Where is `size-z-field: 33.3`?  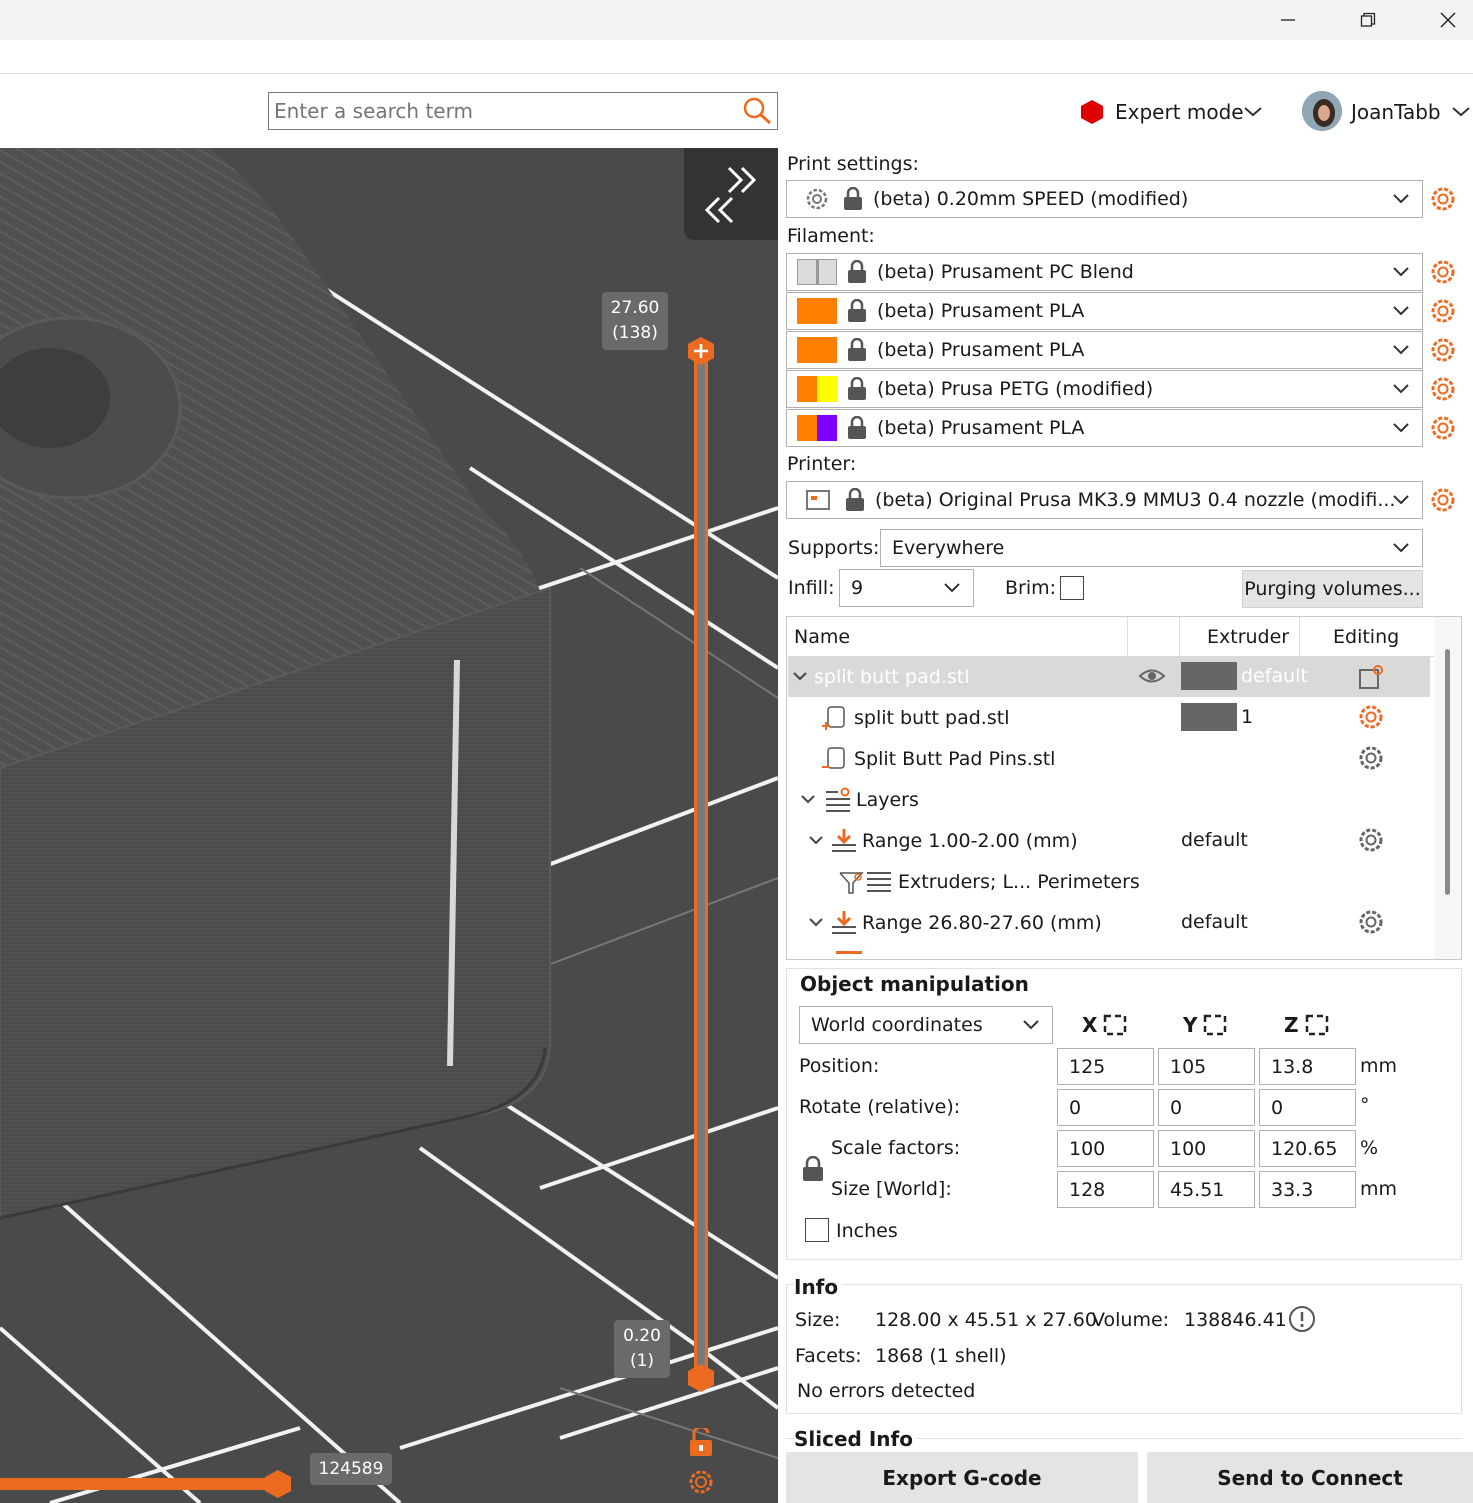 size-z-field: 33.3 is located at coordinates (1307, 1189).